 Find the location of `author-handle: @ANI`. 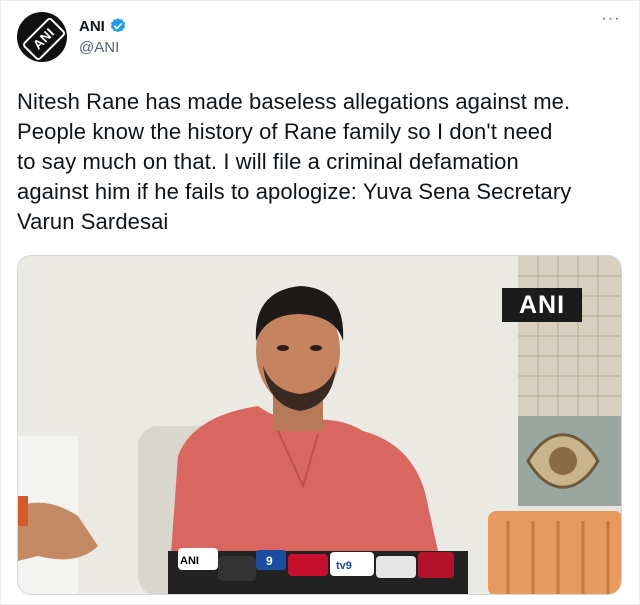

author-handle: @ANI is located at coordinates (99, 47).